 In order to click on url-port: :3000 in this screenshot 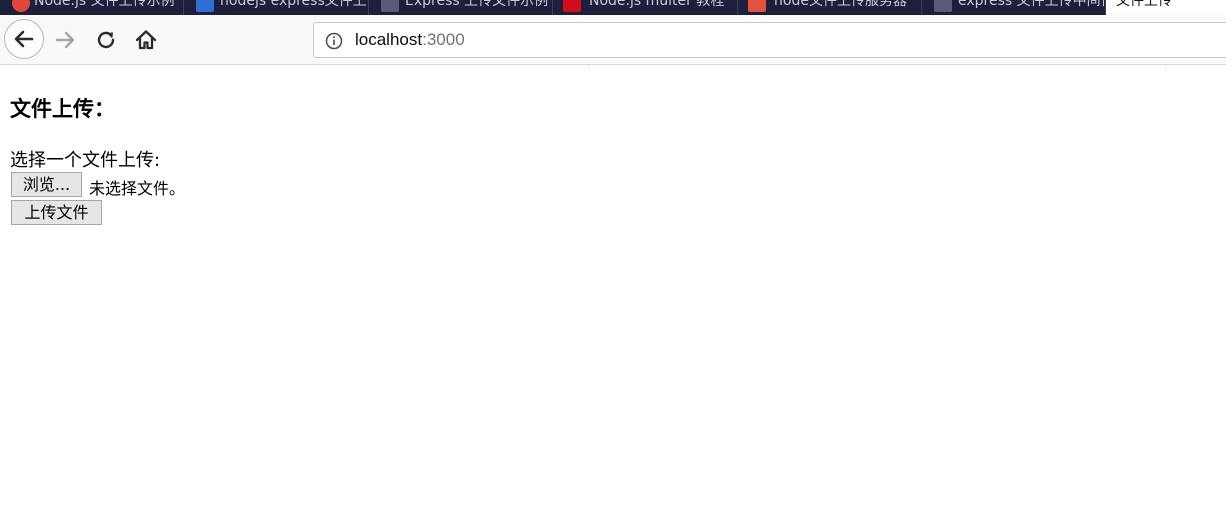, I will do `click(443, 39)`.